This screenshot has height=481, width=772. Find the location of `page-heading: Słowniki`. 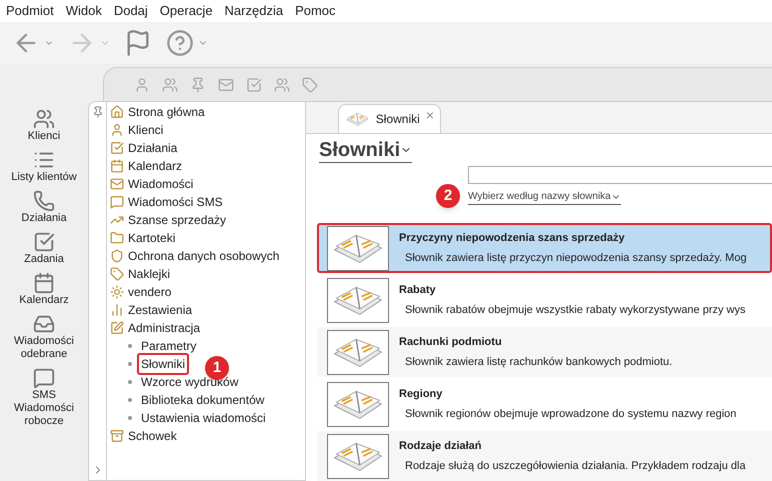

page-heading: Słowniki is located at coordinates (359, 150).